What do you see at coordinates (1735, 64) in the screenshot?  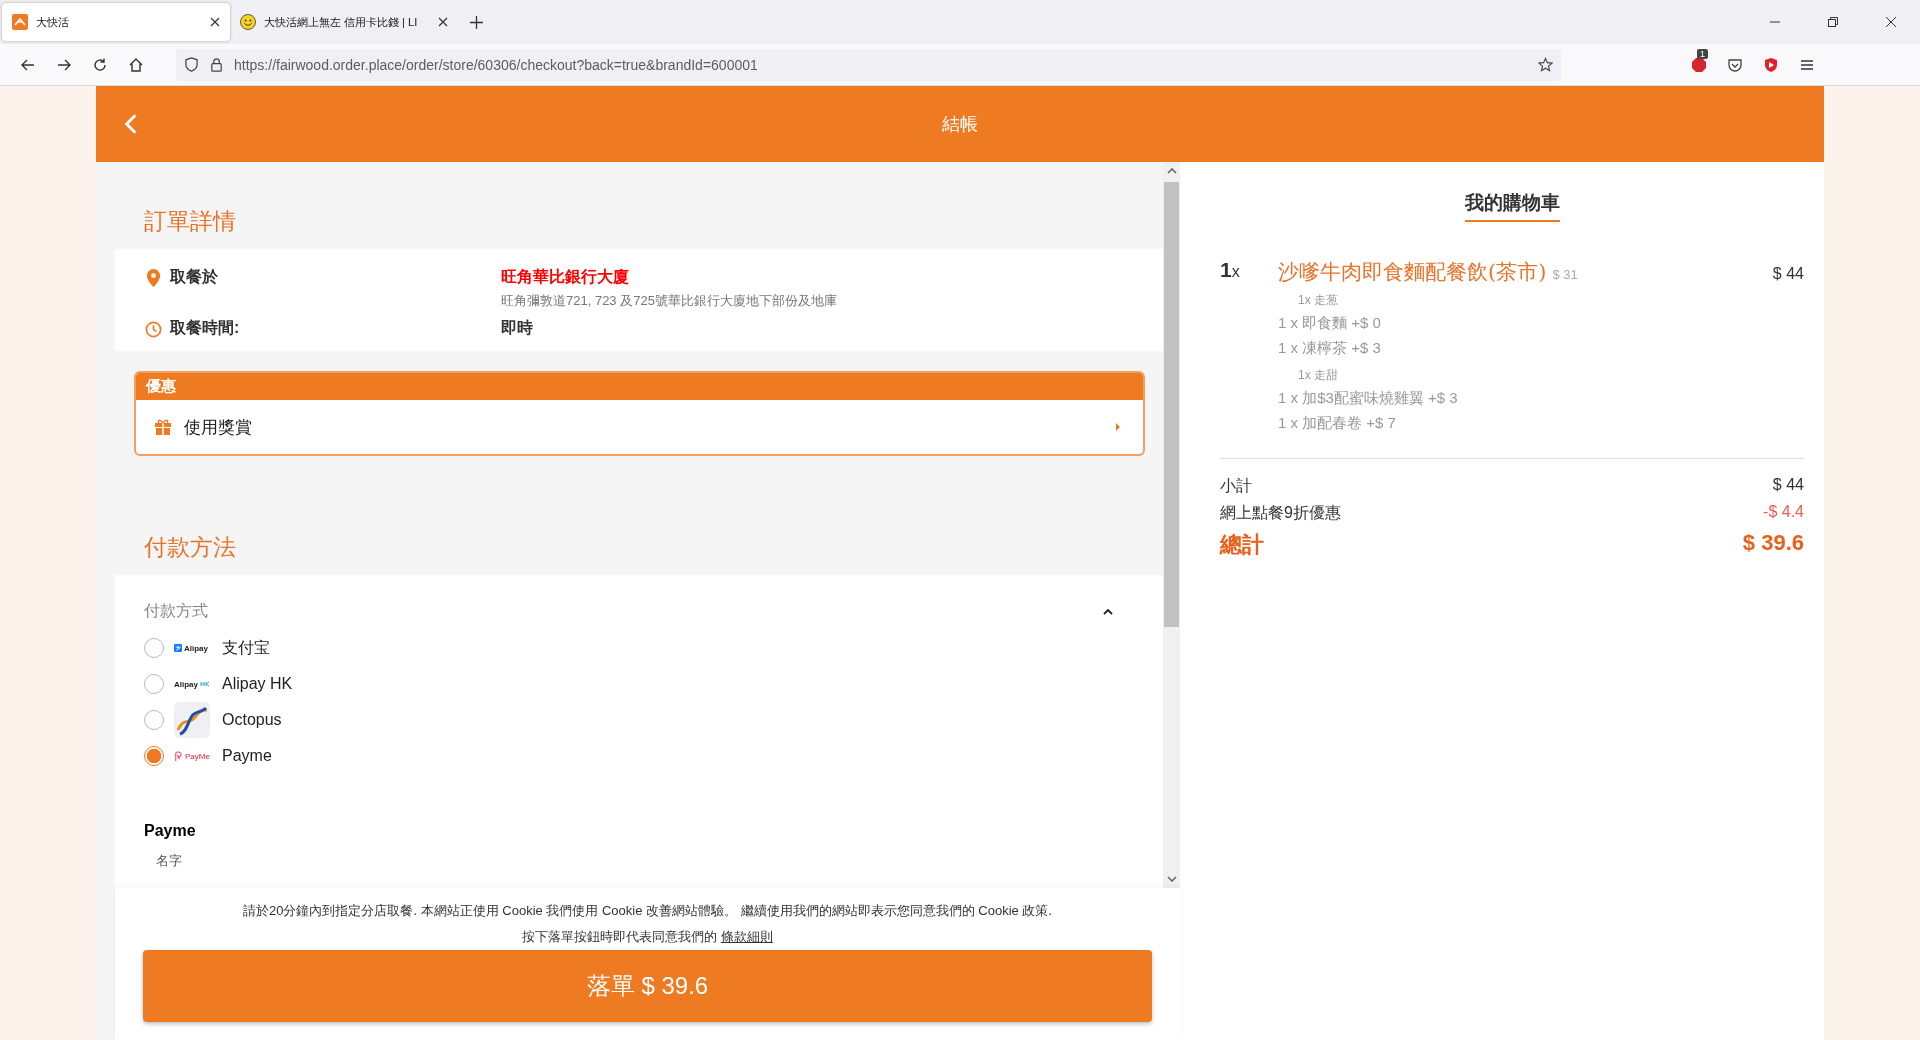 I see `pocket-icon` at bounding box center [1735, 64].